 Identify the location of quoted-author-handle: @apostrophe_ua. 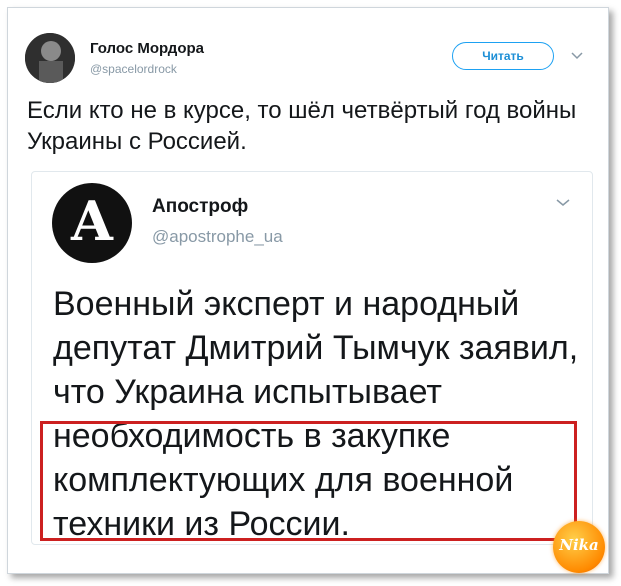
(217, 237).